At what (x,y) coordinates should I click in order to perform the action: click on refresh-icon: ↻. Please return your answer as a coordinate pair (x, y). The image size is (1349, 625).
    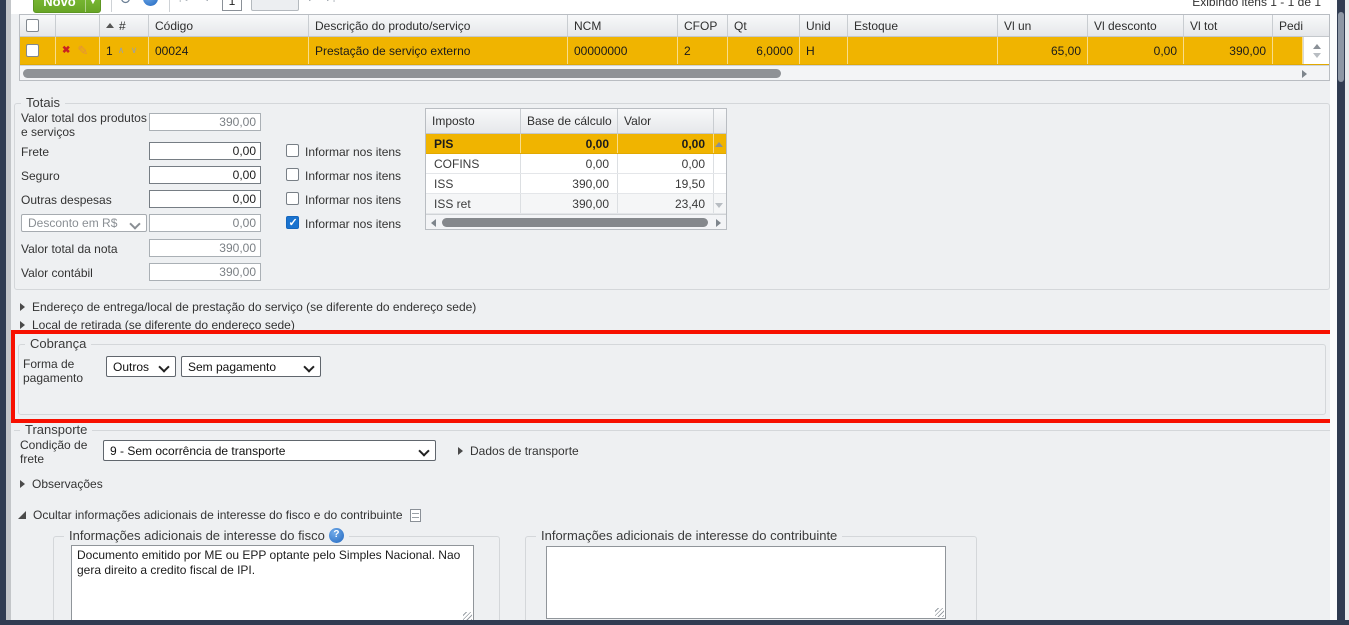
    Looking at the image, I should click on (125, 4).